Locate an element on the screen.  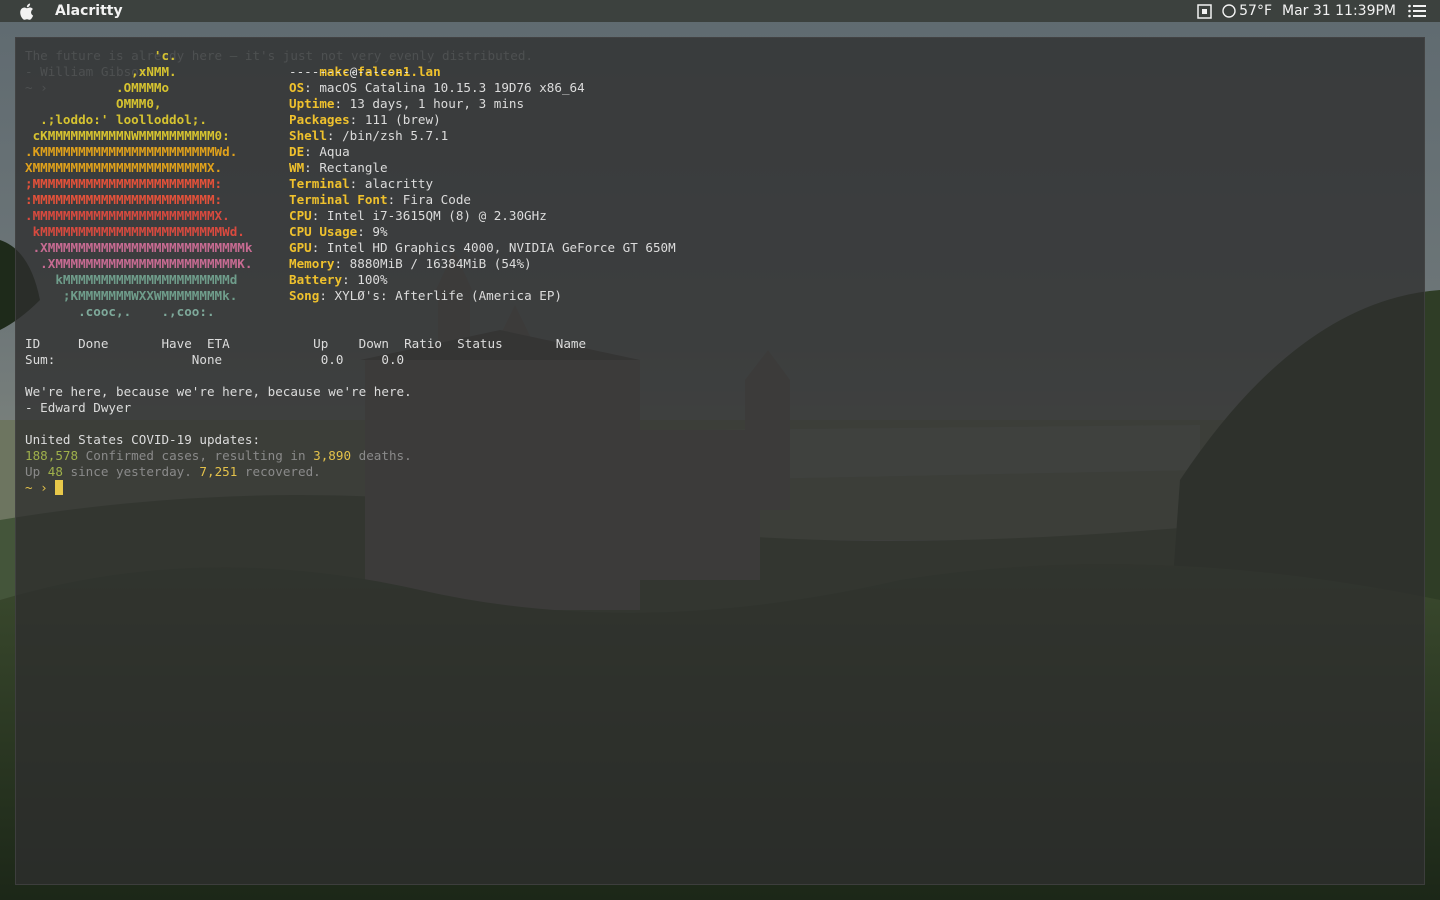
info-key: Terminal is located at coordinates (319, 183).